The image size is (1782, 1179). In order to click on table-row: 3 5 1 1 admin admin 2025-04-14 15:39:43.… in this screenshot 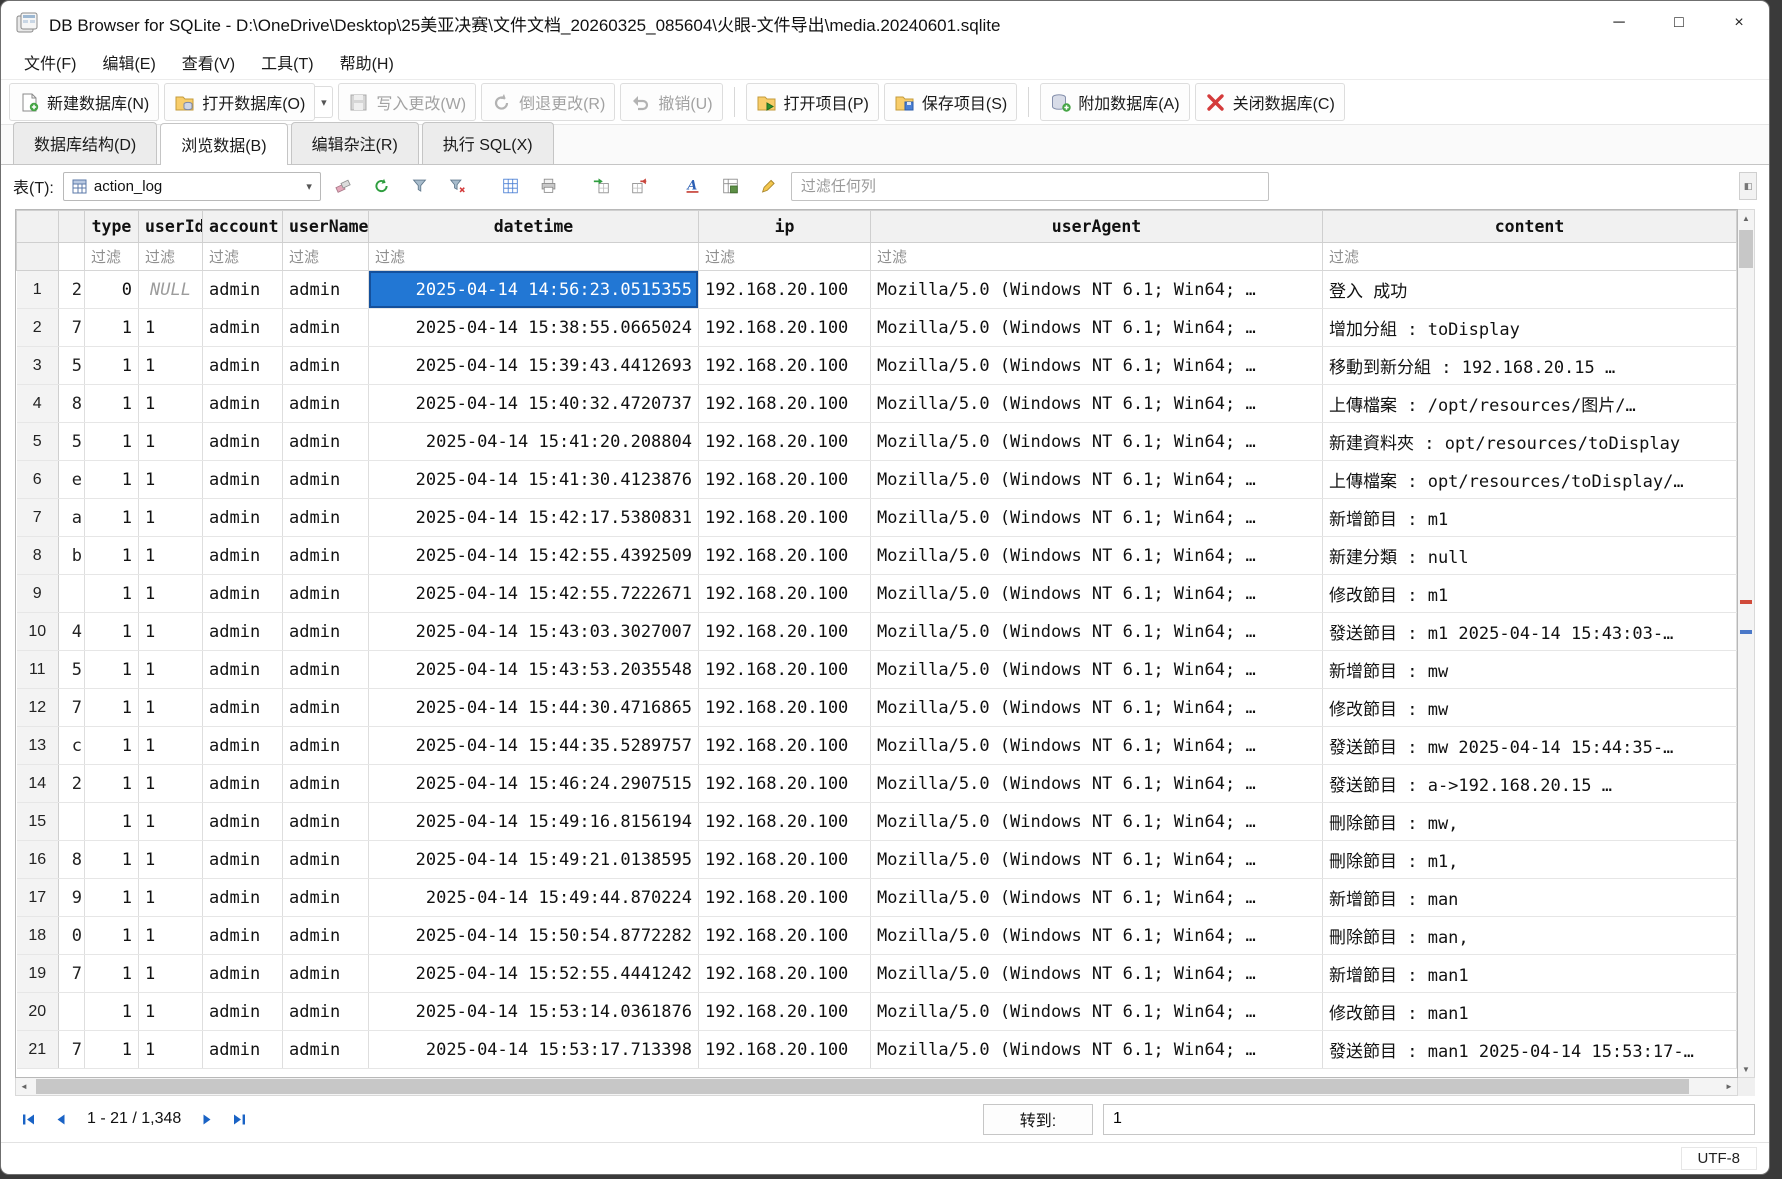, I will do `click(876, 365)`.